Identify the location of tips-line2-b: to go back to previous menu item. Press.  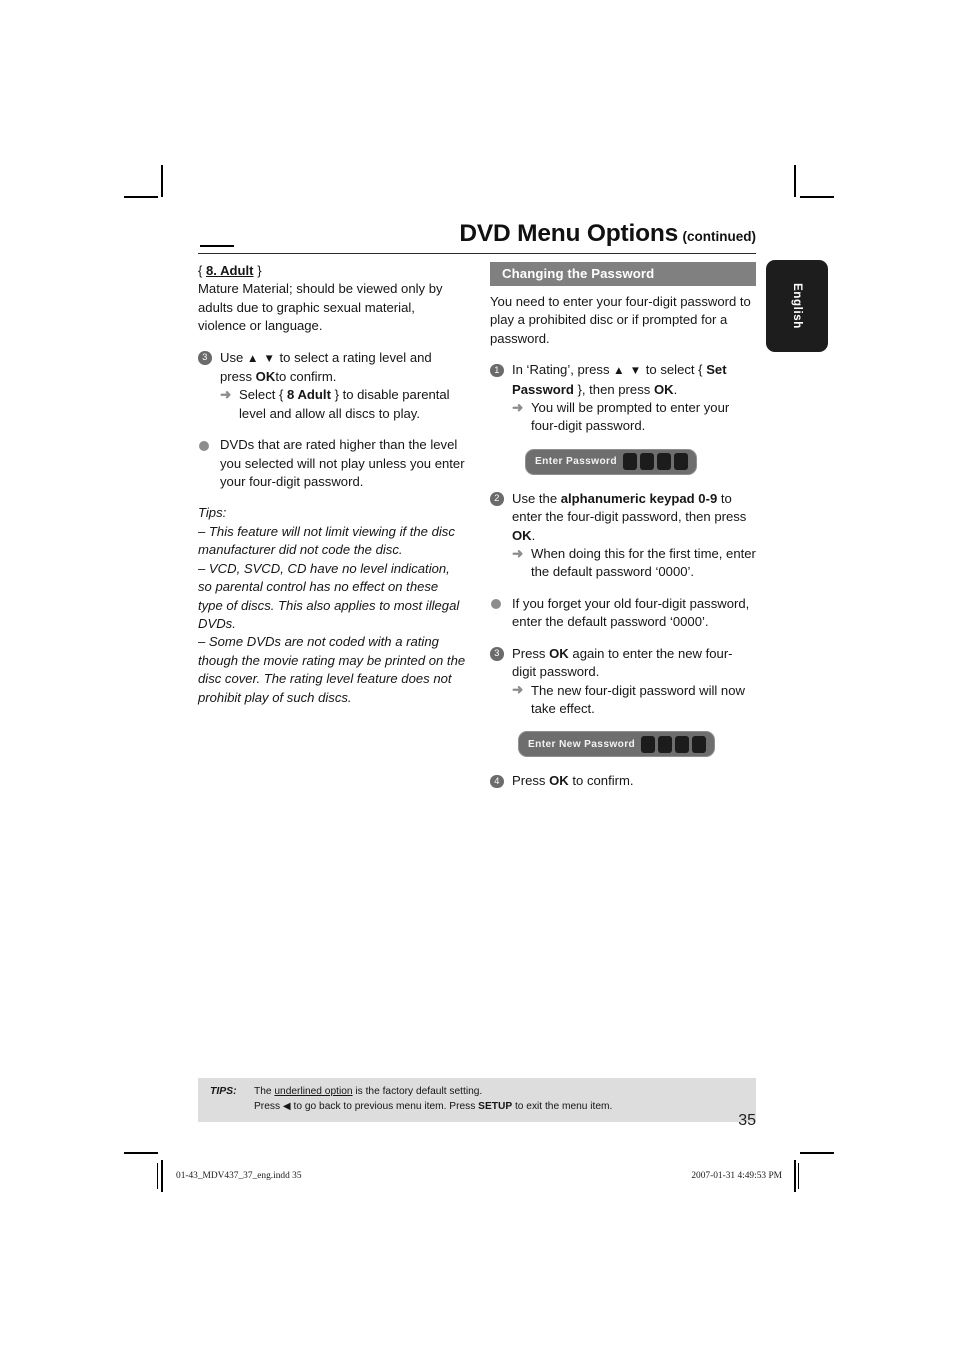
(384, 1106).